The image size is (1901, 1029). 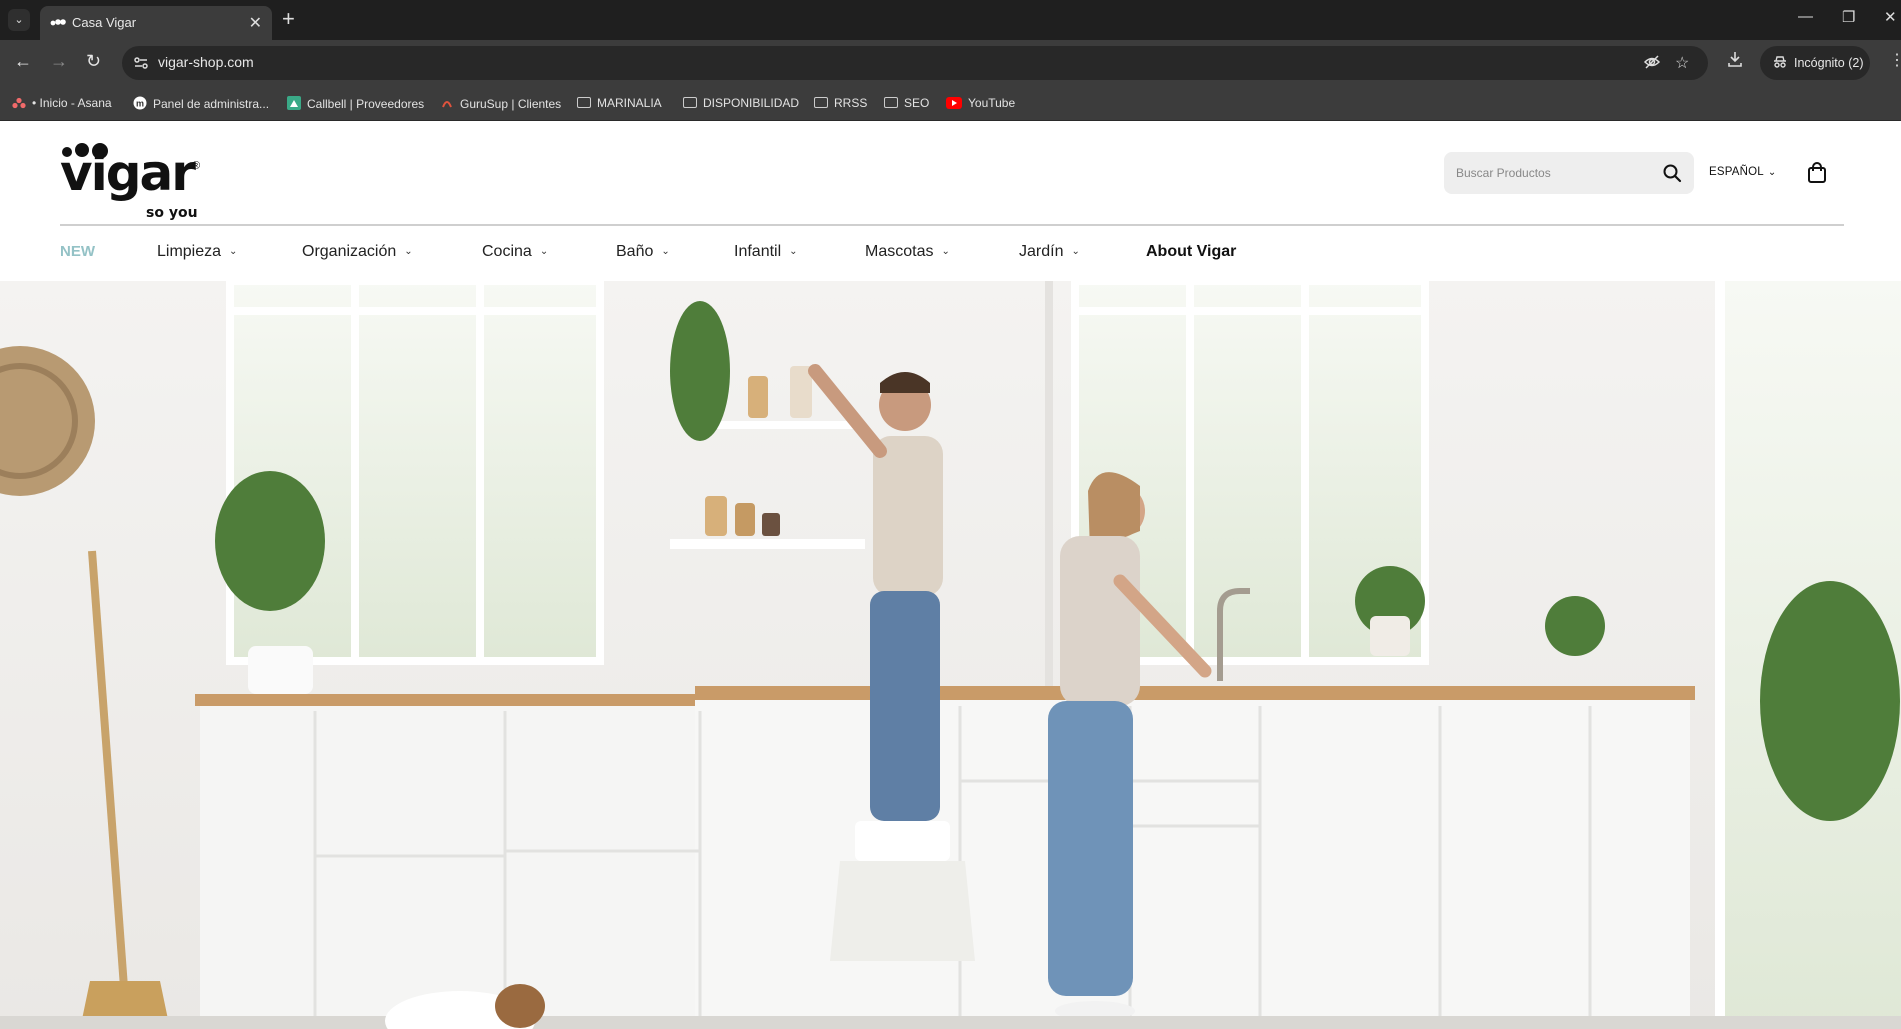 I want to click on bookmark-label: DISPONIBILIDAD, so click(x=751, y=103).